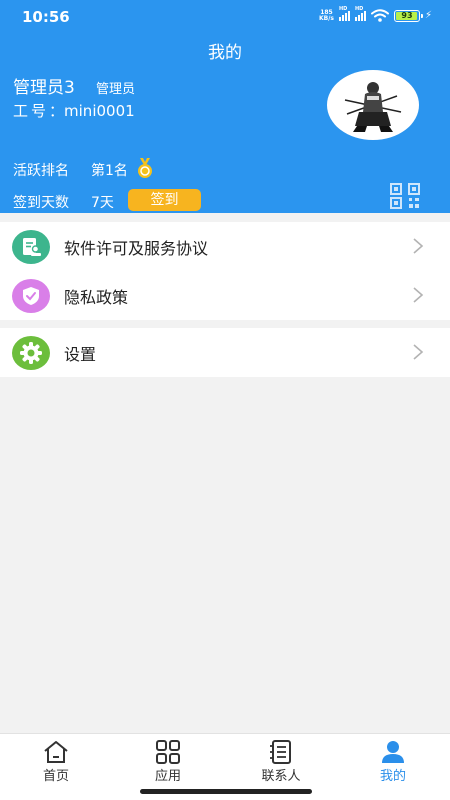 Image resolution: width=450 pixels, height=800 pixels. I want to click on user-name: 管理员3, so click(44, 88).